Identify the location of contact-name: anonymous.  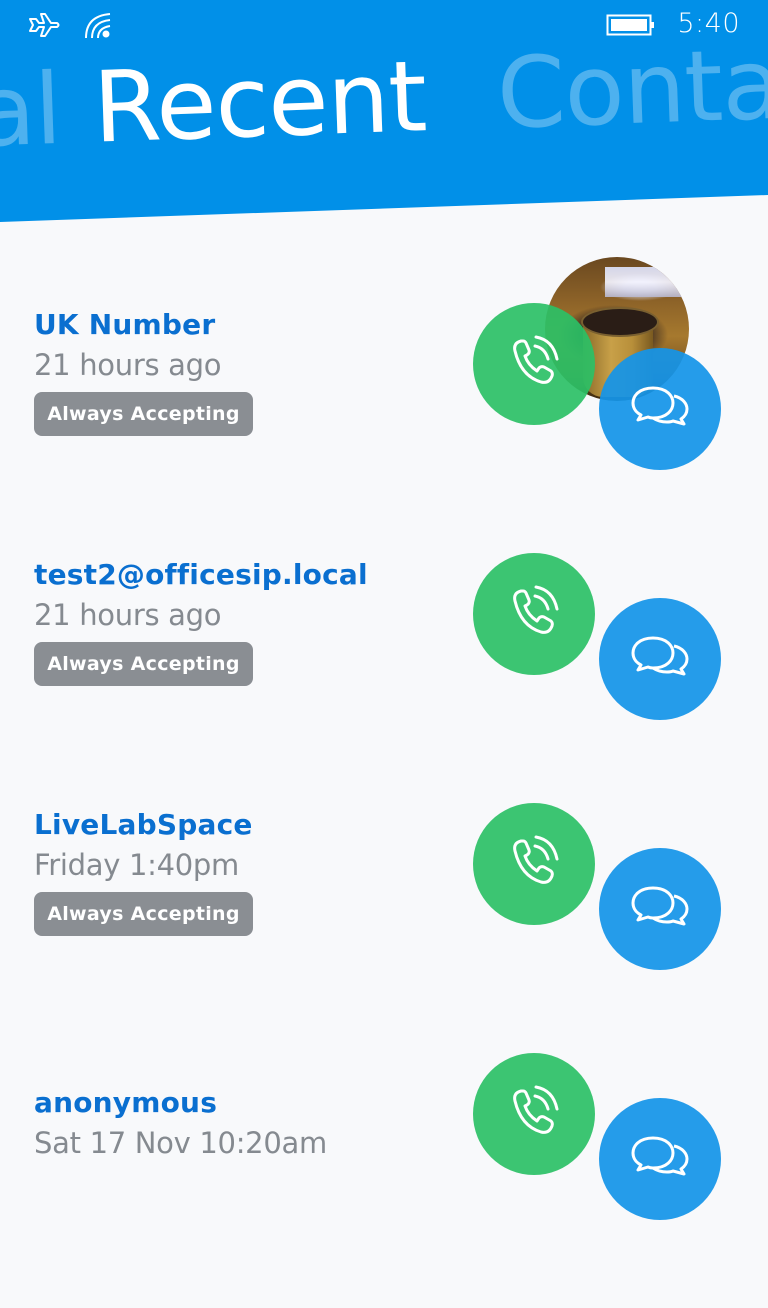
(125, 1102).